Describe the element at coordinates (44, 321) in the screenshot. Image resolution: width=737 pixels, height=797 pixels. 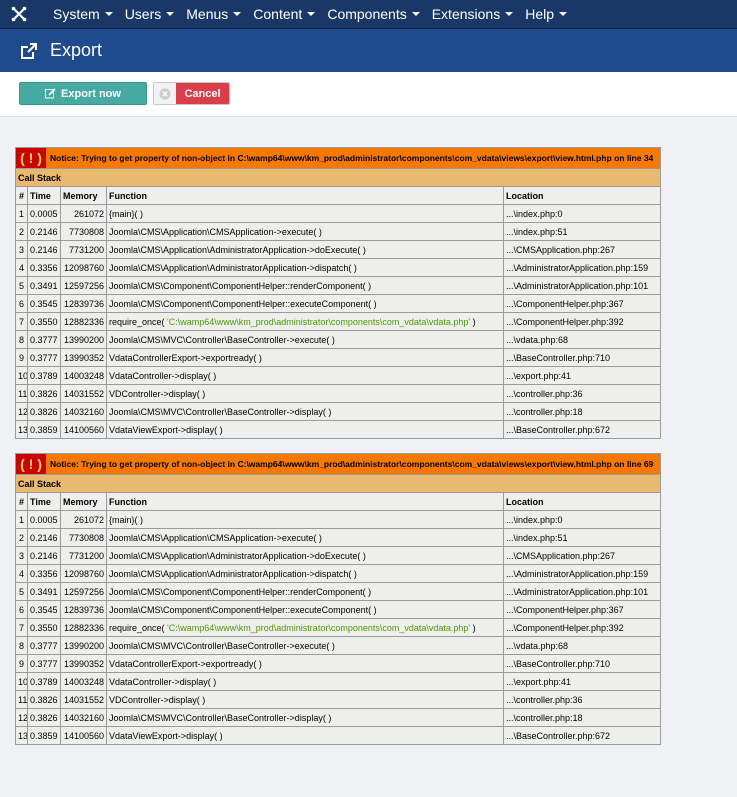
I see `cell-time: 0.3550` at that location.